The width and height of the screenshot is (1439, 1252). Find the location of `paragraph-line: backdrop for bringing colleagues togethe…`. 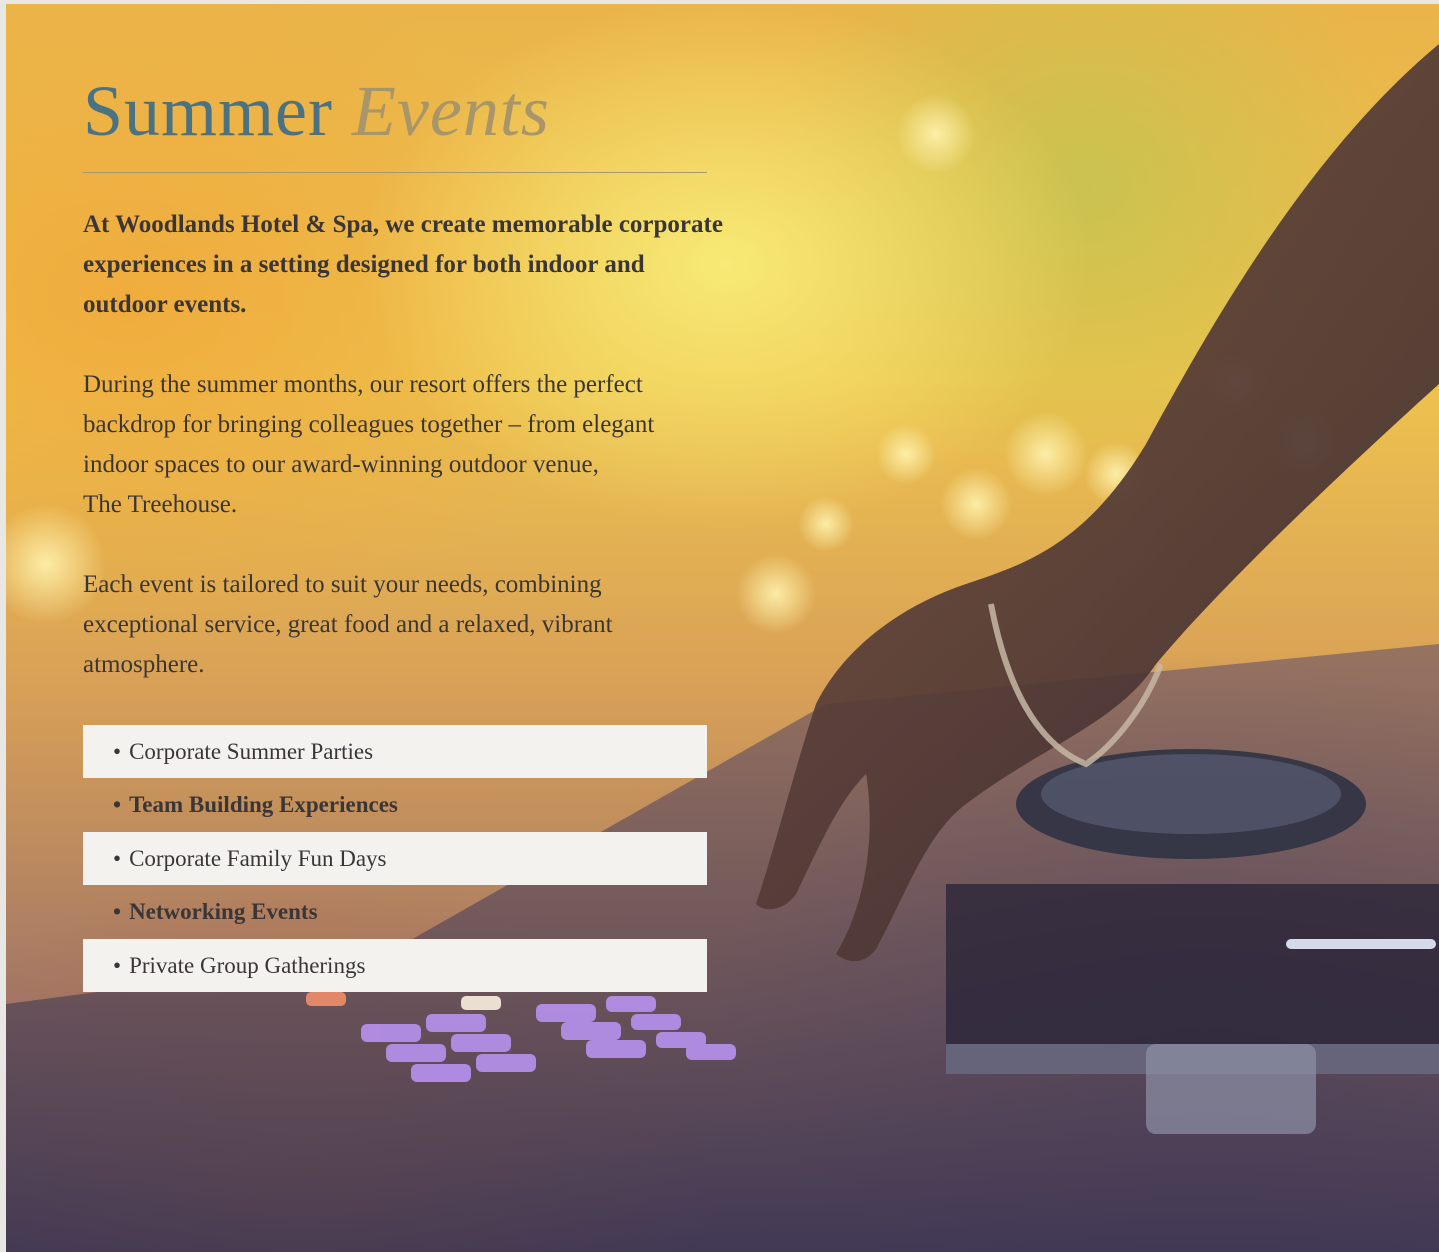

paragraph-line: backdrop for bringing colleagues togethe… is located at coordinates (369, 424).